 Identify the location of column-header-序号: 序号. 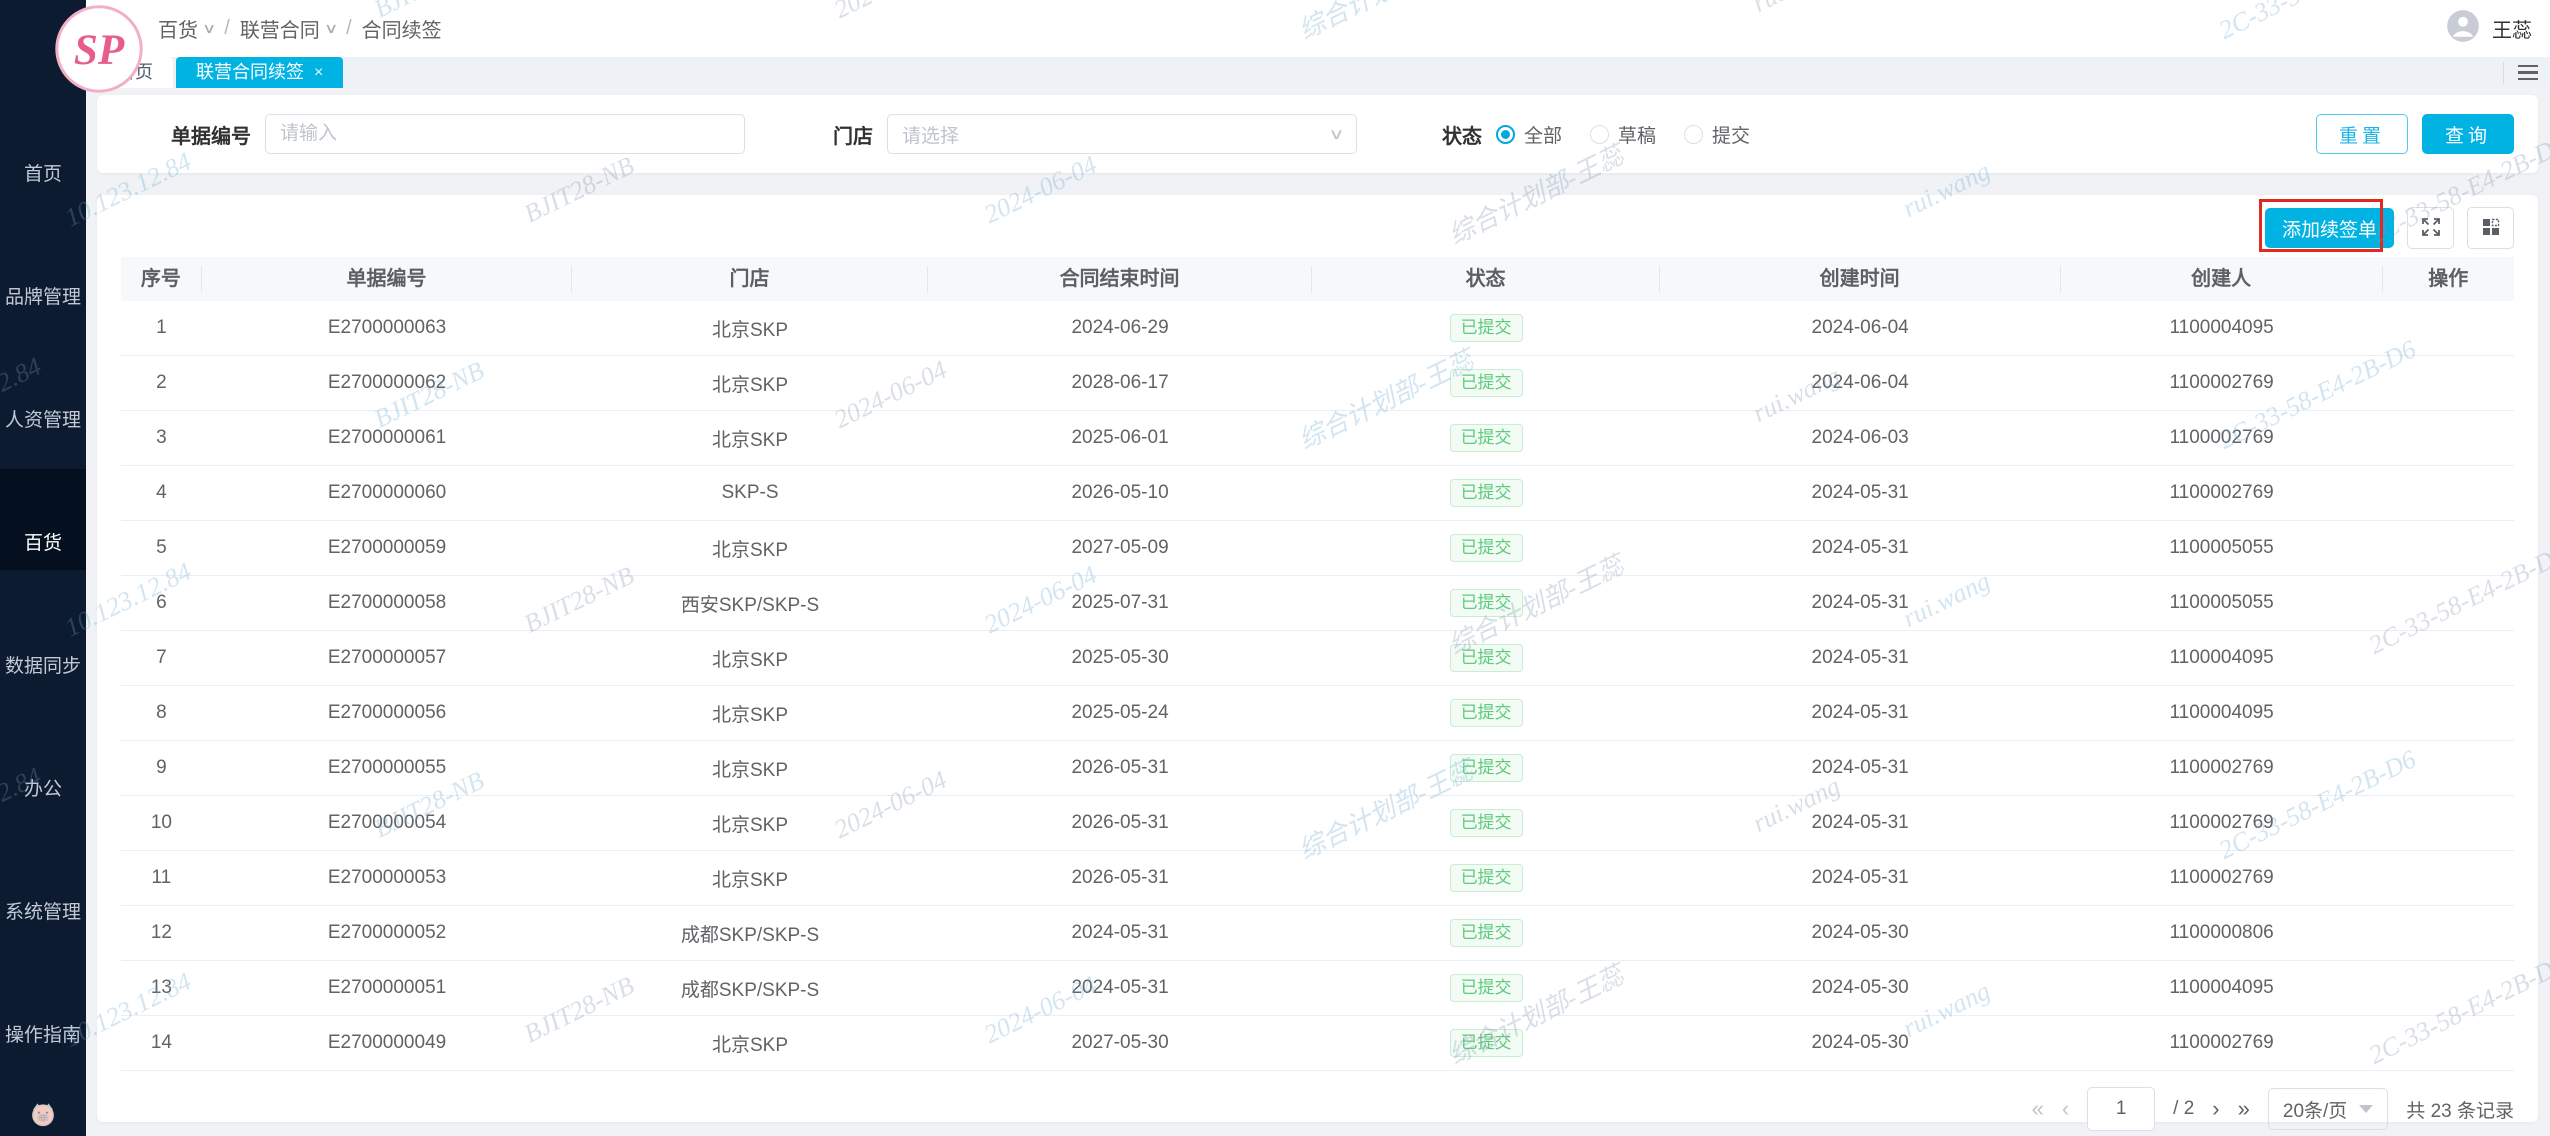
(161, 279).